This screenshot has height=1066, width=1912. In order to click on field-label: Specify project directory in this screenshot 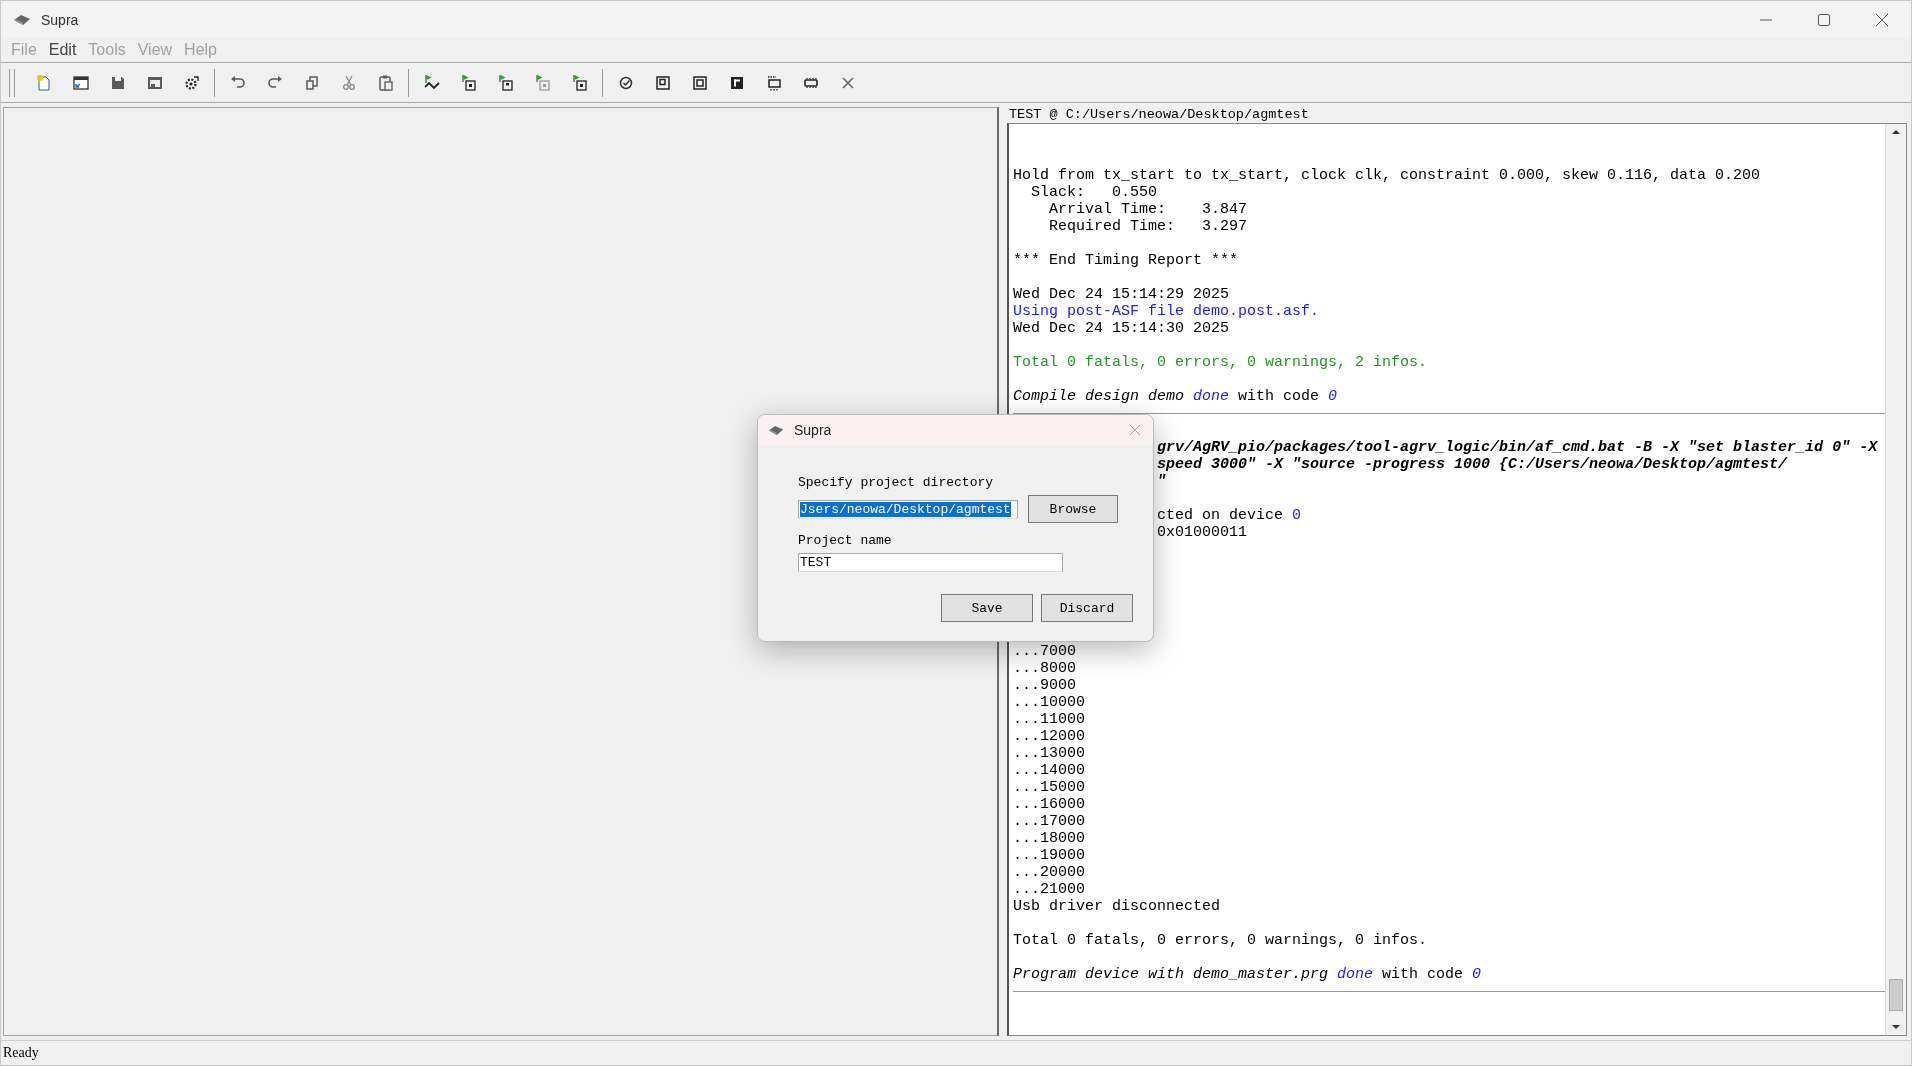, I will do `click(896, 482)`.